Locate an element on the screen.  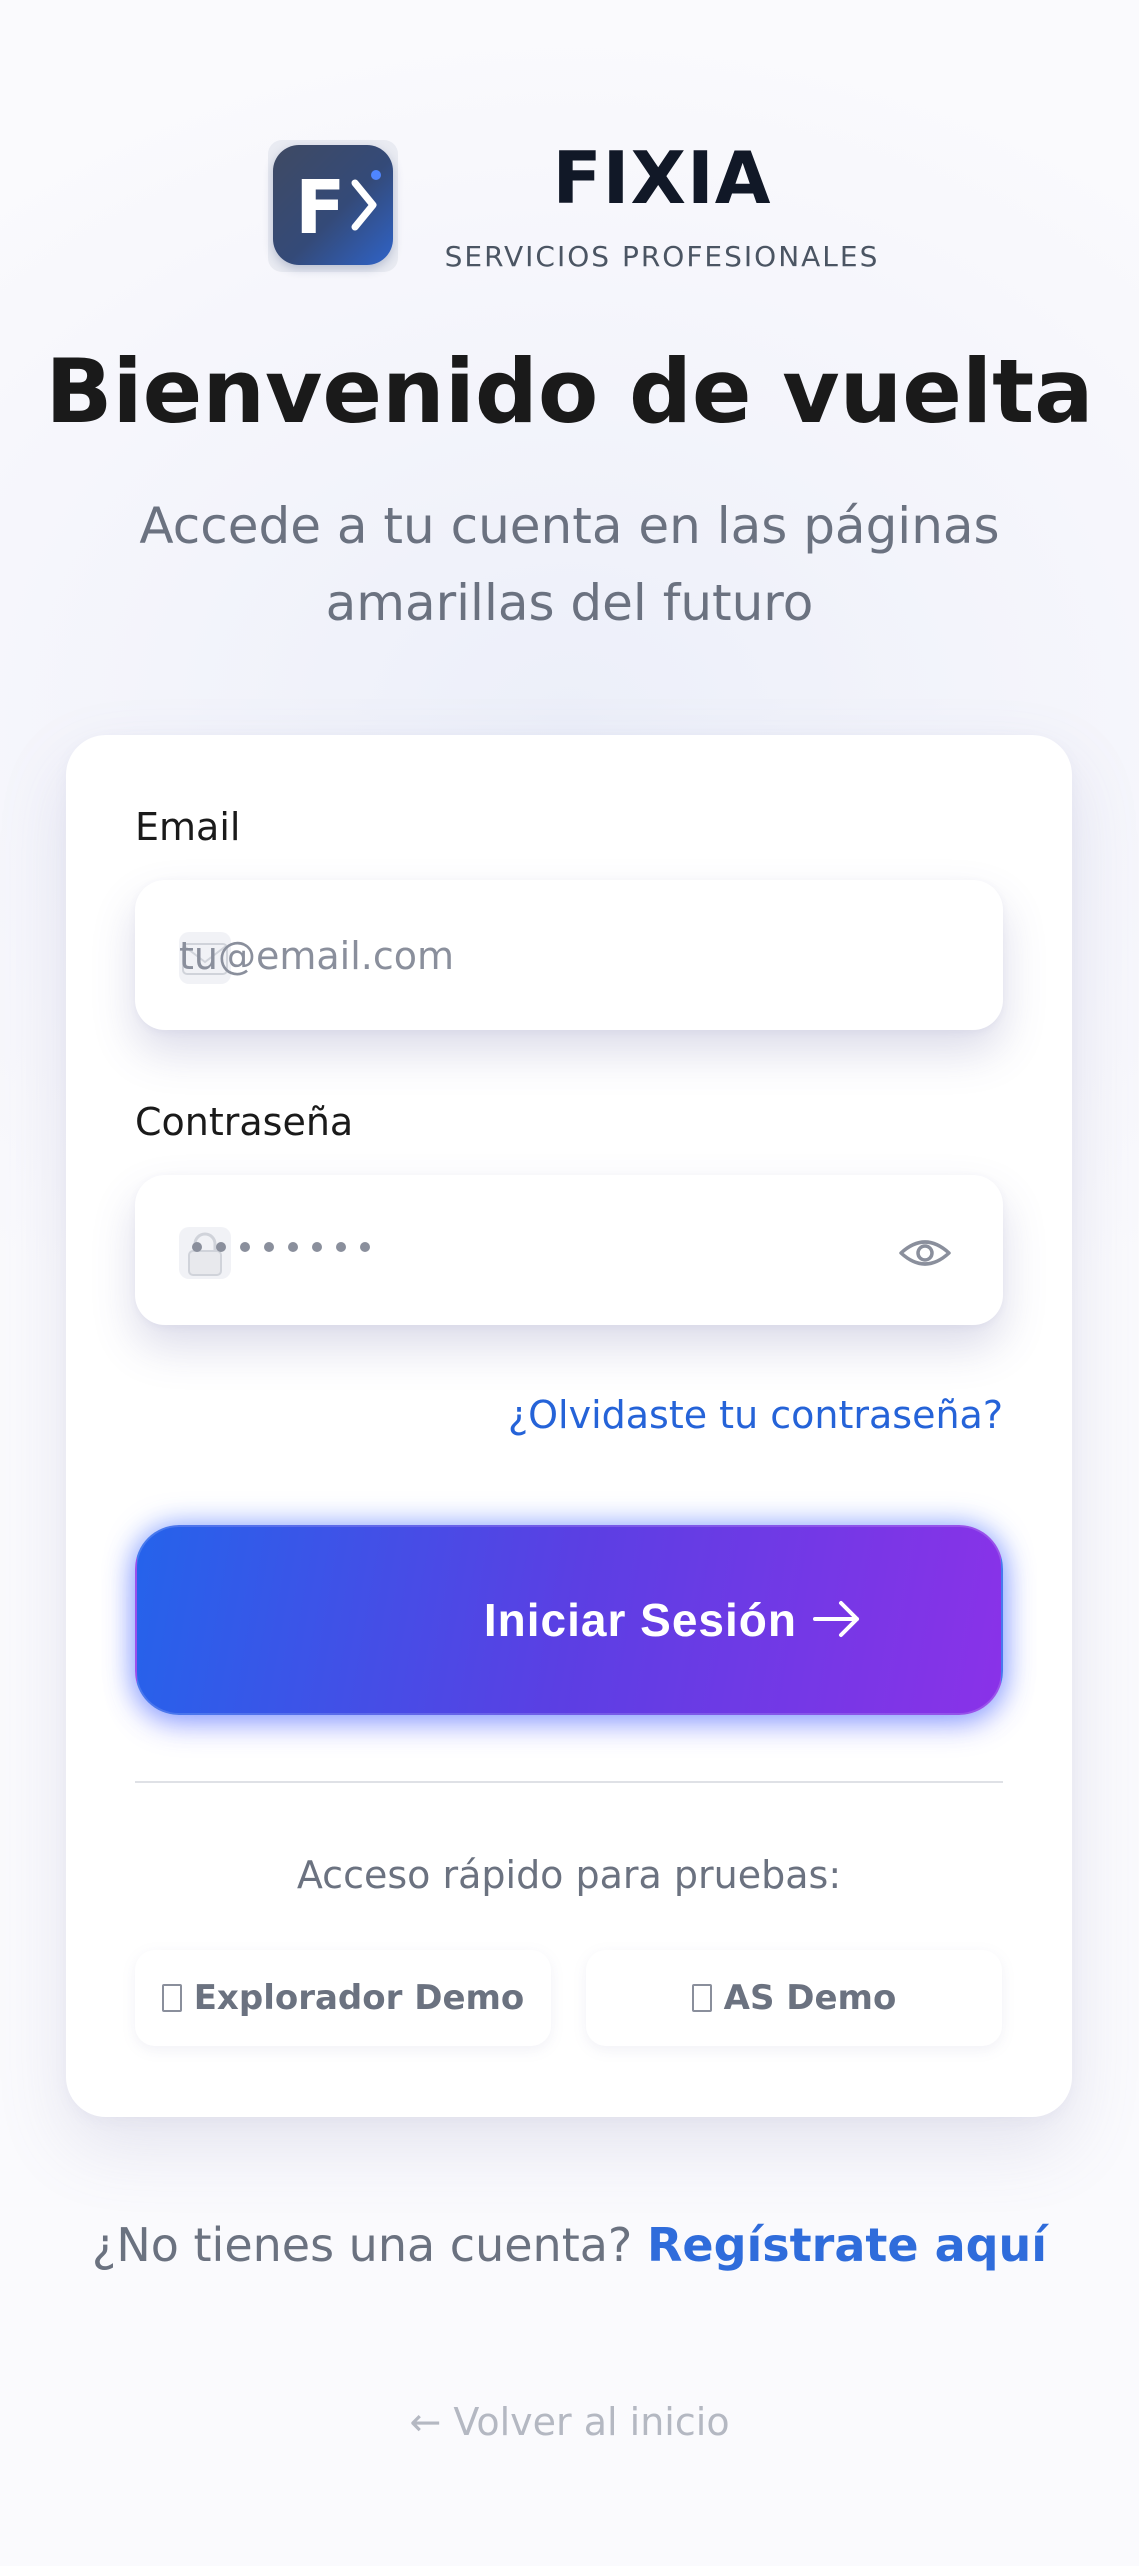
logo-letter: F is located at coordinates (320, 208).